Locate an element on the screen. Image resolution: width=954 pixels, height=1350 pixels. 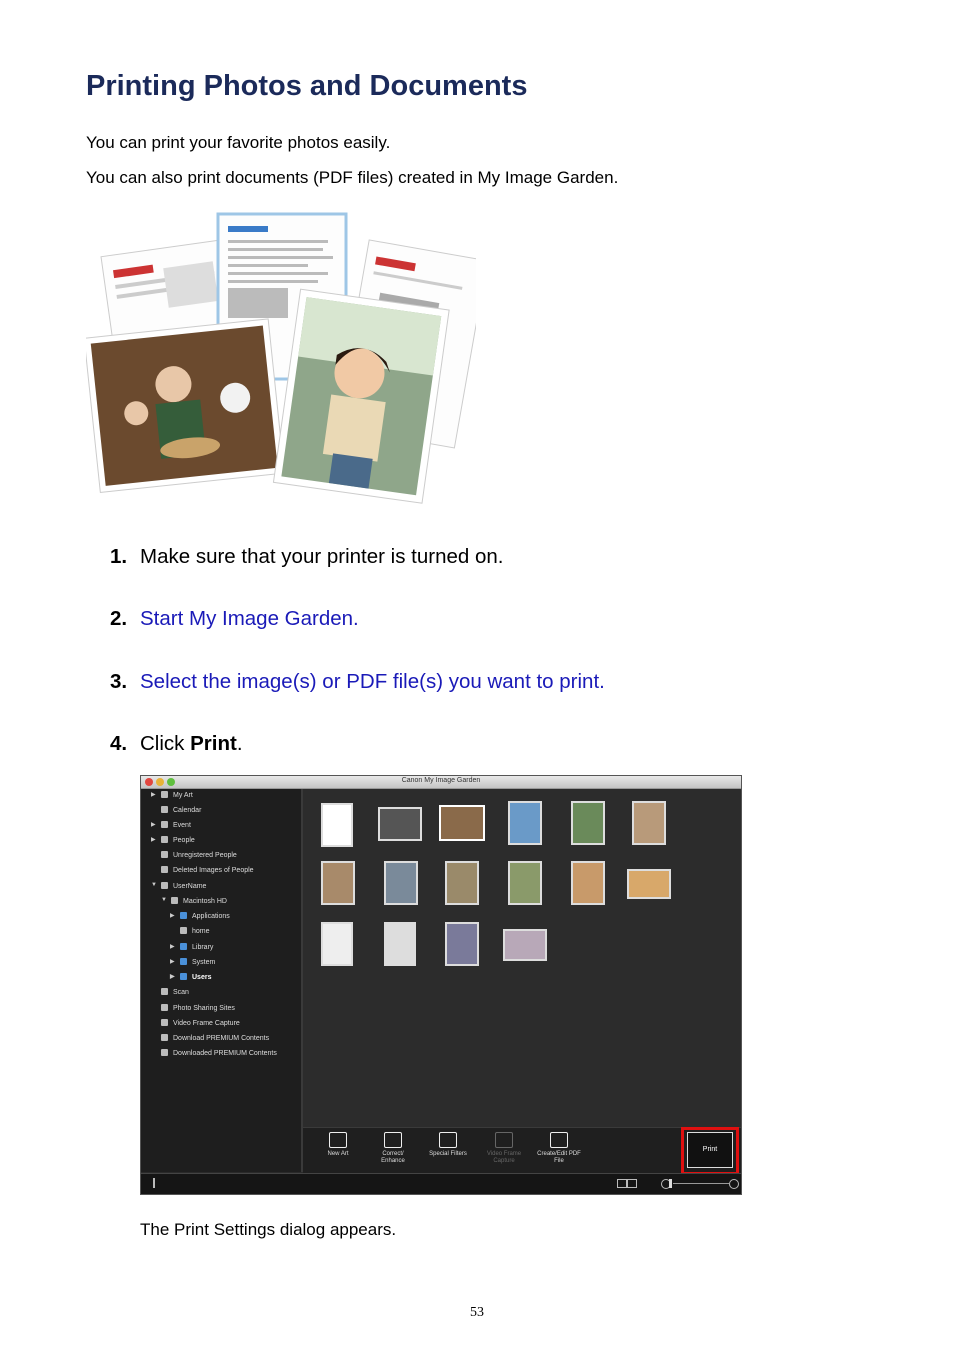
zoom-slider-handle is located at coordinates (670, 1183).